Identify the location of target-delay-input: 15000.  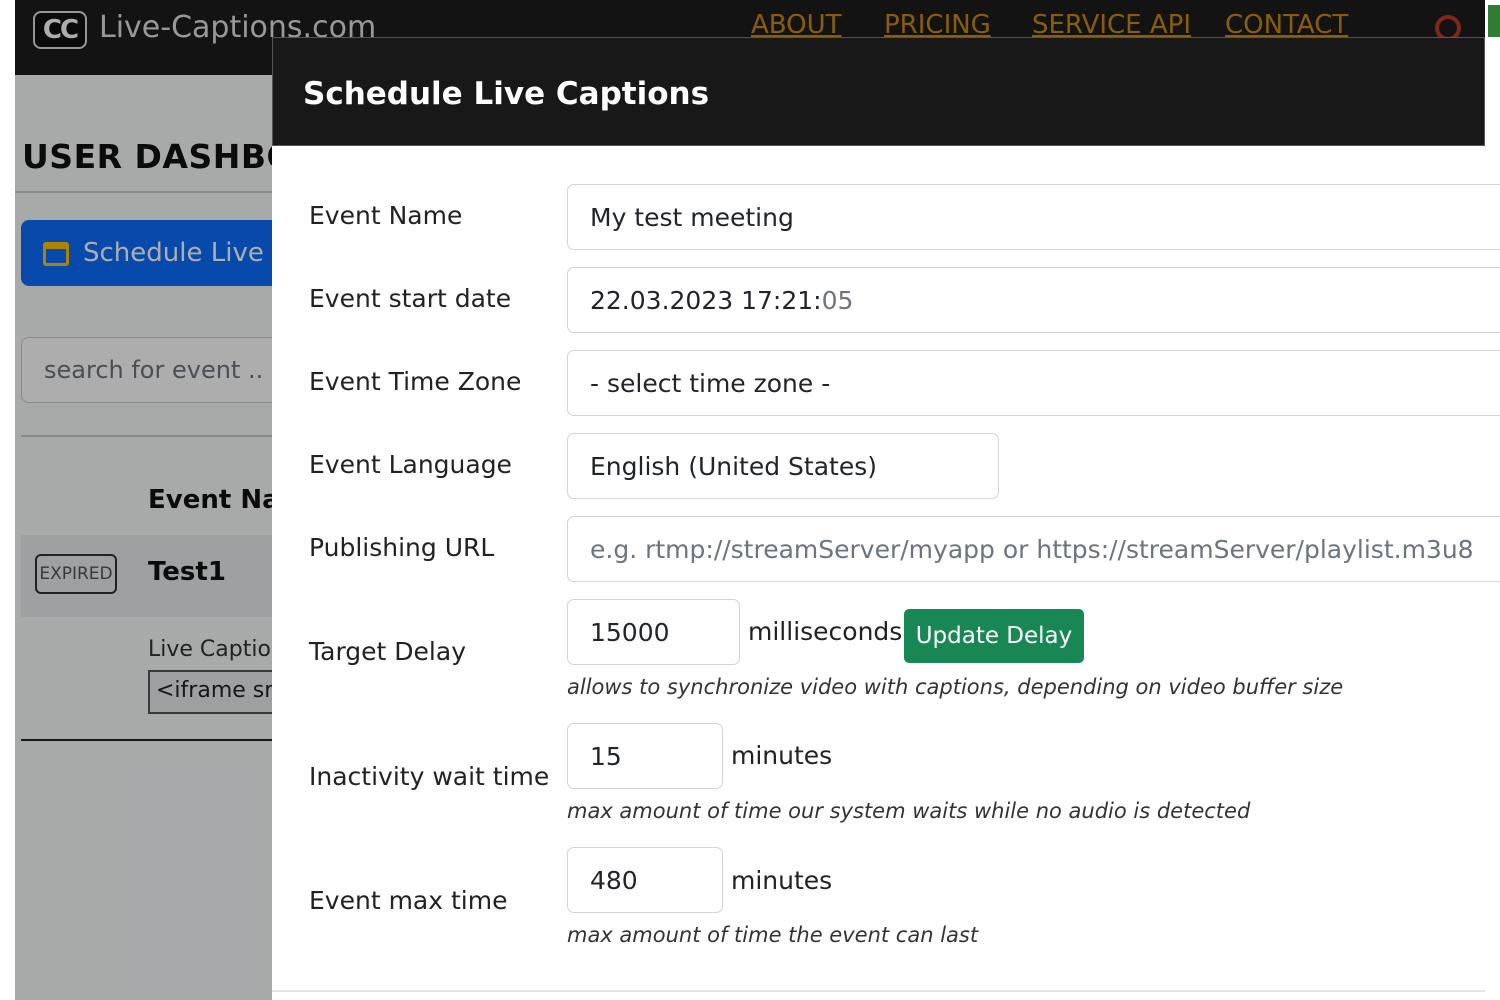
(653, 632).